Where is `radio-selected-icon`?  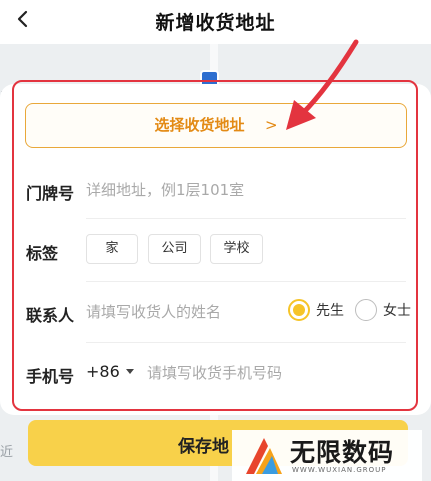 radio-selected-icon is located at coordinates (299, 310).